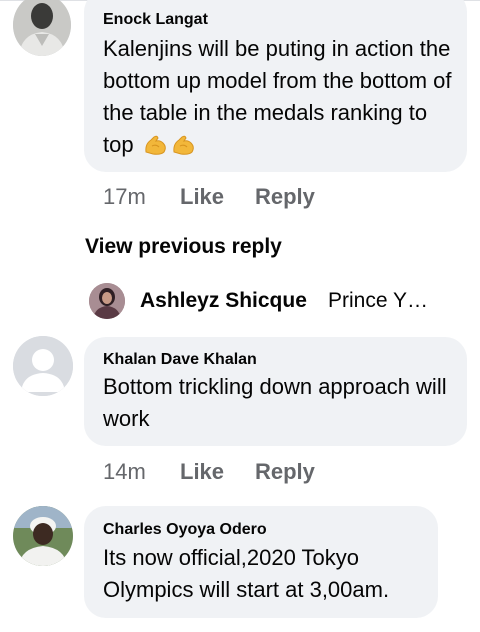  Describe the element at coordinates (223, 301) in the screenshot. I see `reply-author: Ashleyz Shicque` at that location.